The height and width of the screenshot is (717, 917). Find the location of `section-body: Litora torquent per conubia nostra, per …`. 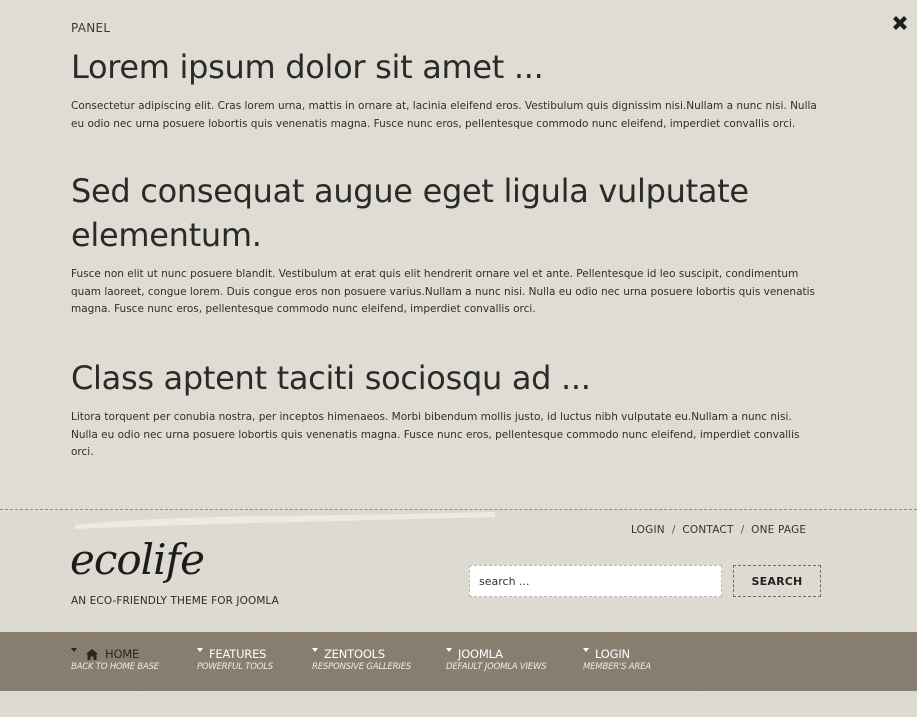

section-body: Litora torquent per conubia nostra, per … is located at coordinates (435, 434).